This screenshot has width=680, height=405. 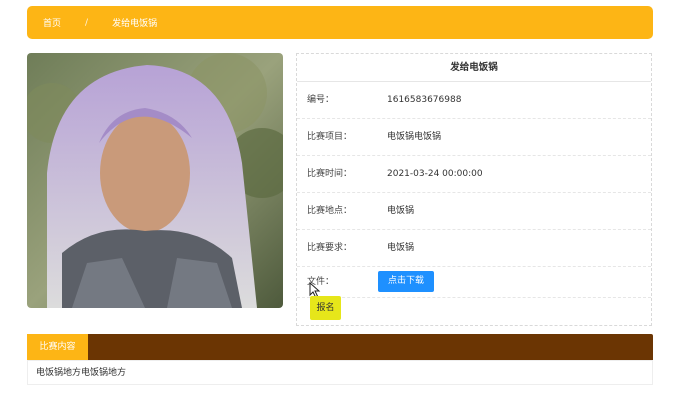 What do you see at coordinates (406, 281) in the screenshot?
I see `download-button: 点击下载` at bounding box center [406, 281].